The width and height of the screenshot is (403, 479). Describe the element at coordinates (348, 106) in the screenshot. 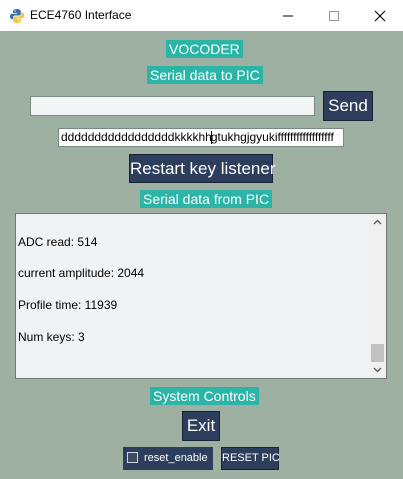

I see `send-button: Send` at that location.